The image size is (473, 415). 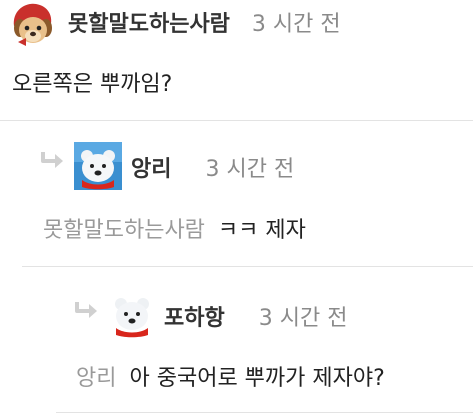 What do you see at coordinates (124, 230) in the screenshot?
I see `mention-link: 못할말도하는사람` at bounding box center [124, 230].